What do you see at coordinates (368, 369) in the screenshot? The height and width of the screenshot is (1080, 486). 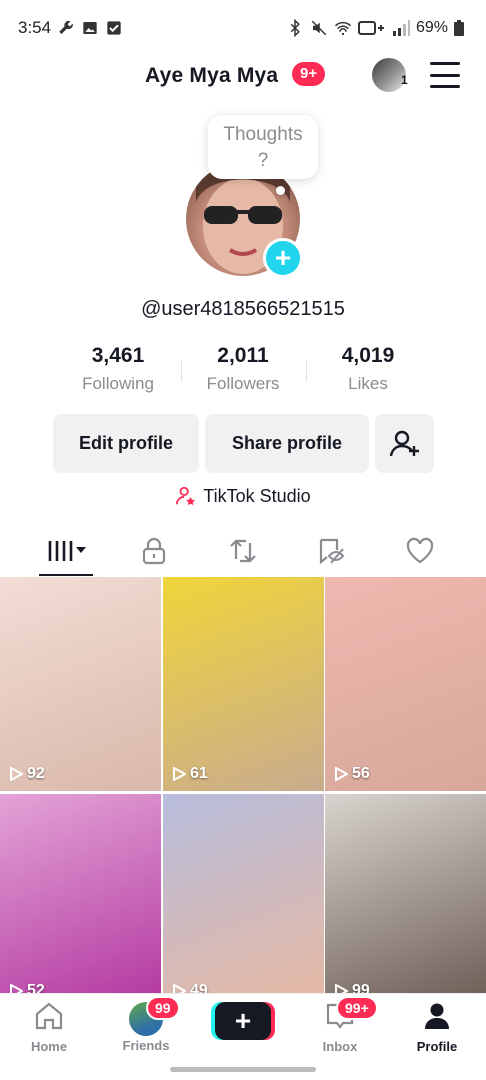 I see `stat-likes: 4,019 Likes` at bounding box center [368, 369].